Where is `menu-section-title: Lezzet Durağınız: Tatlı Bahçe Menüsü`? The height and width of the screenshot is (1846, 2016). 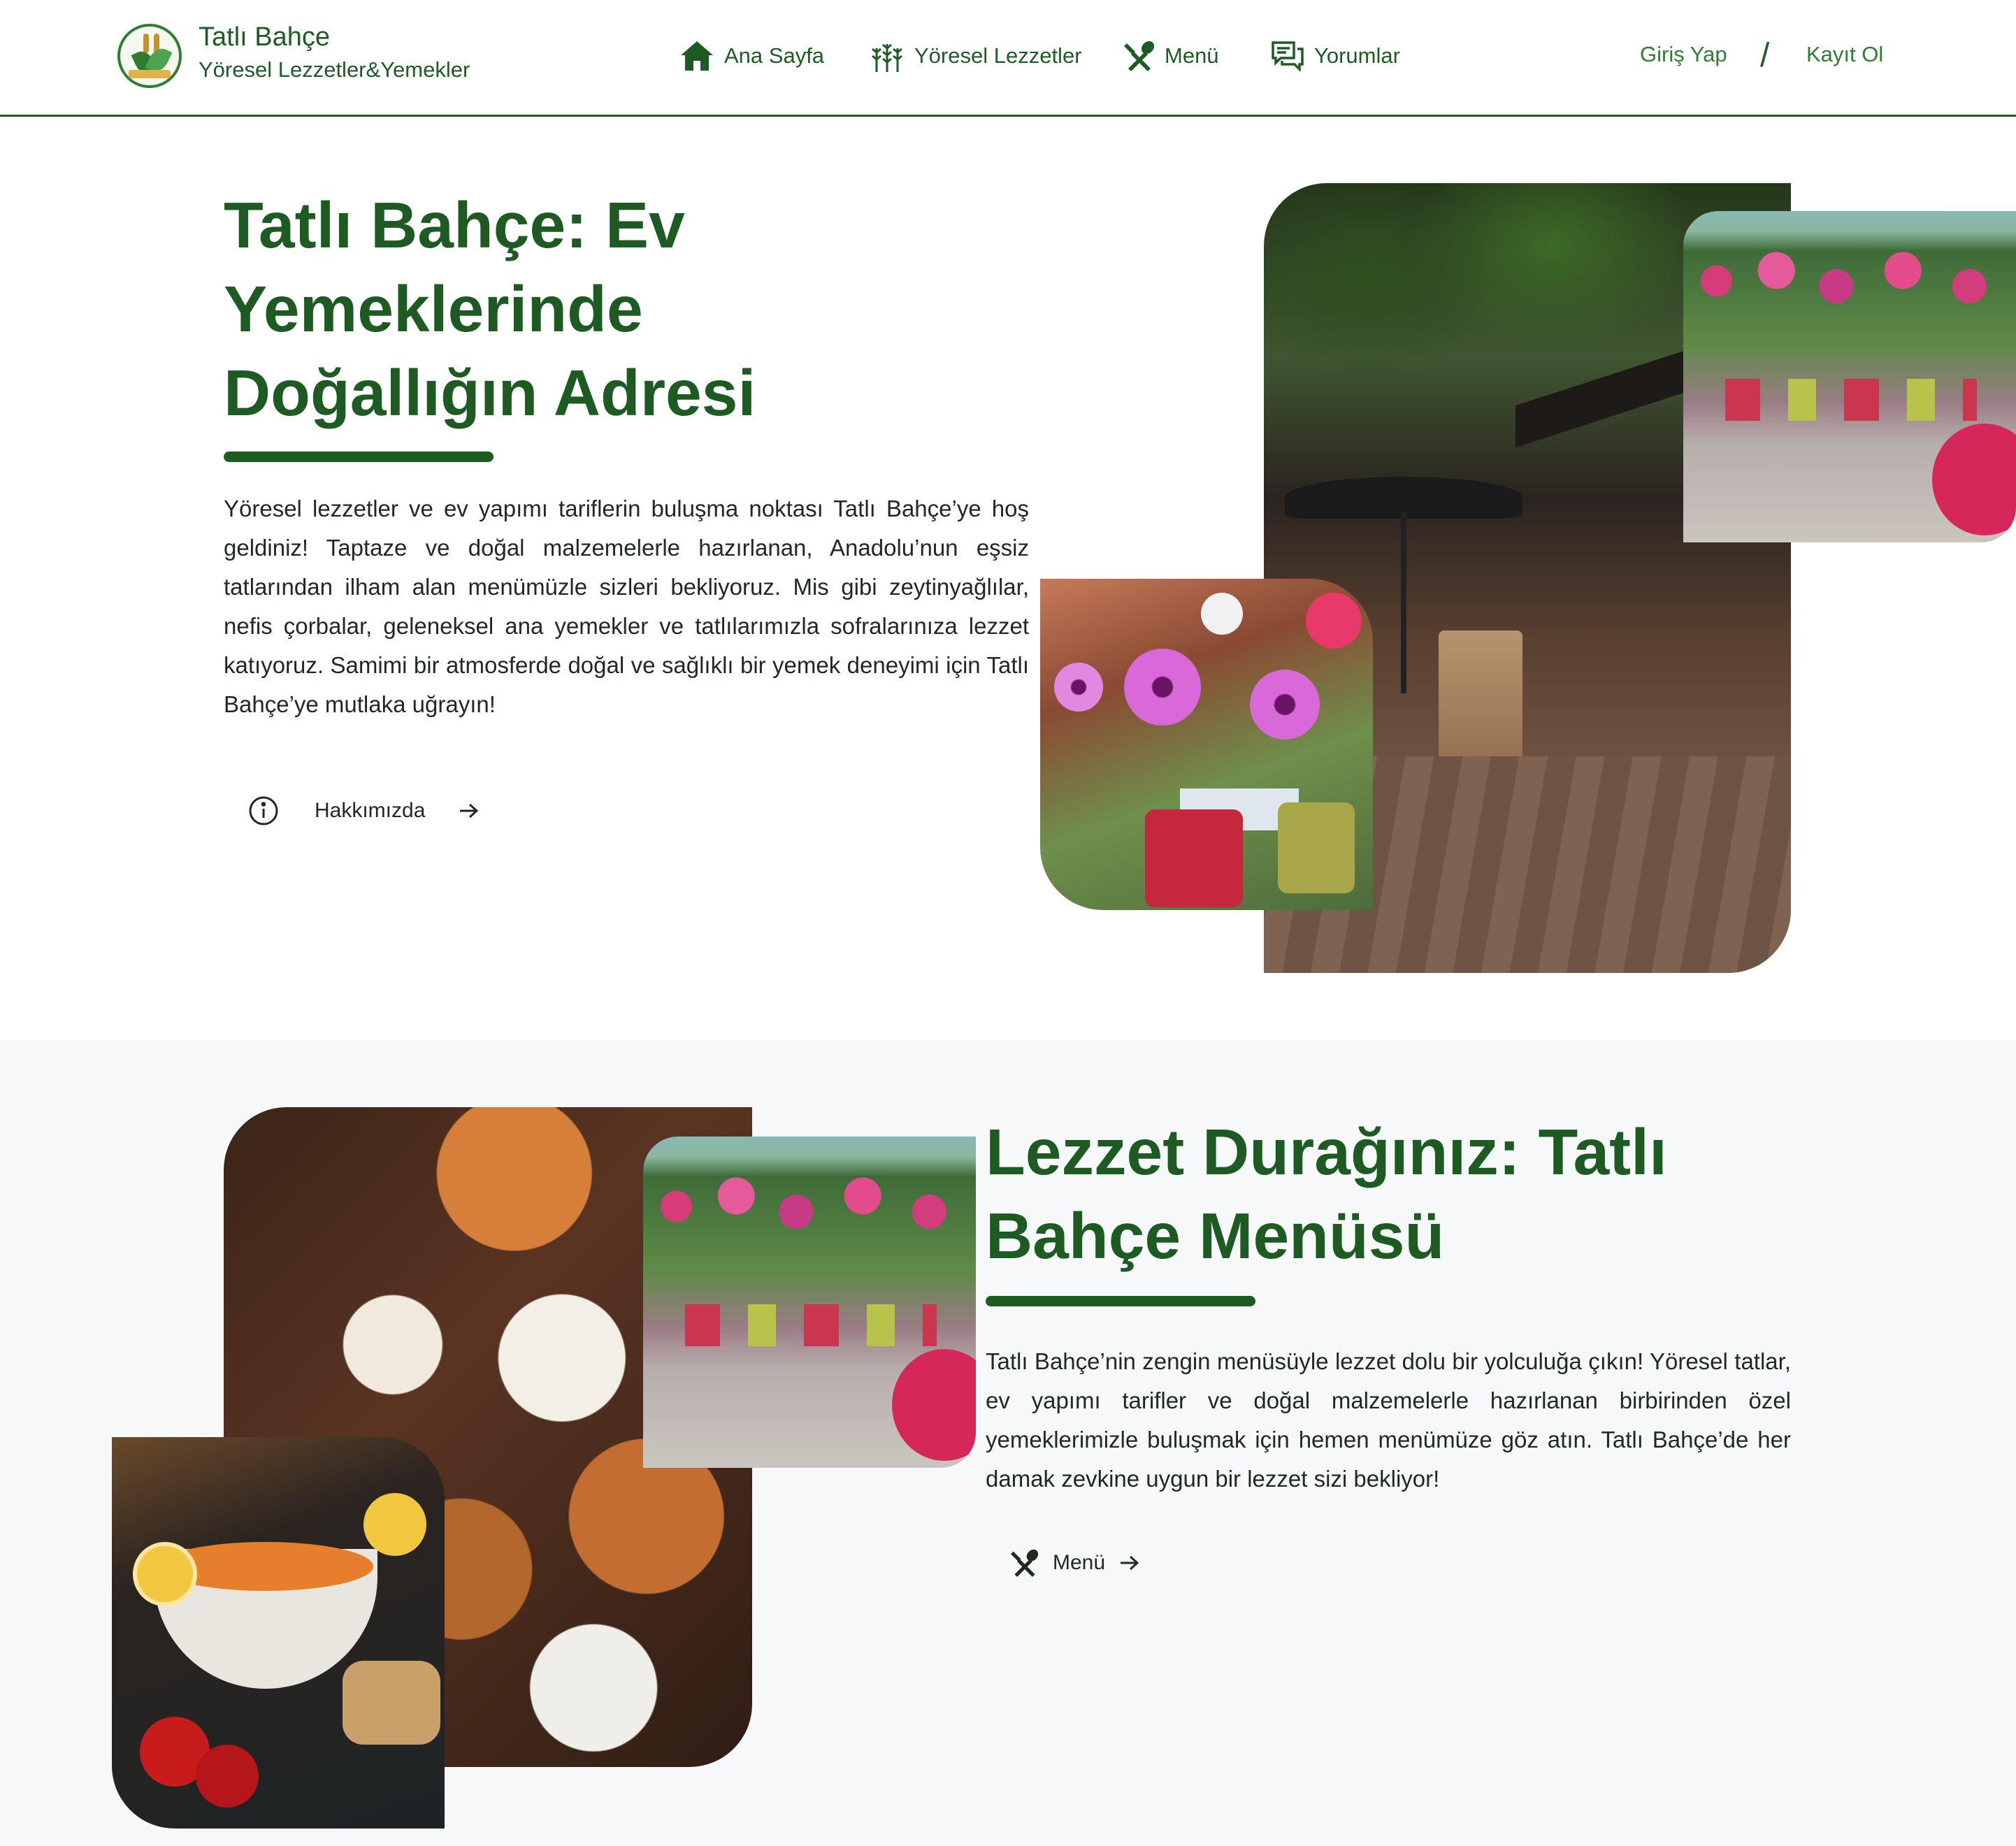 menu-section-title: Lezzet Durağınız: Tatlı Bahçe Menüsü is located at coordinates (1327, 1194).